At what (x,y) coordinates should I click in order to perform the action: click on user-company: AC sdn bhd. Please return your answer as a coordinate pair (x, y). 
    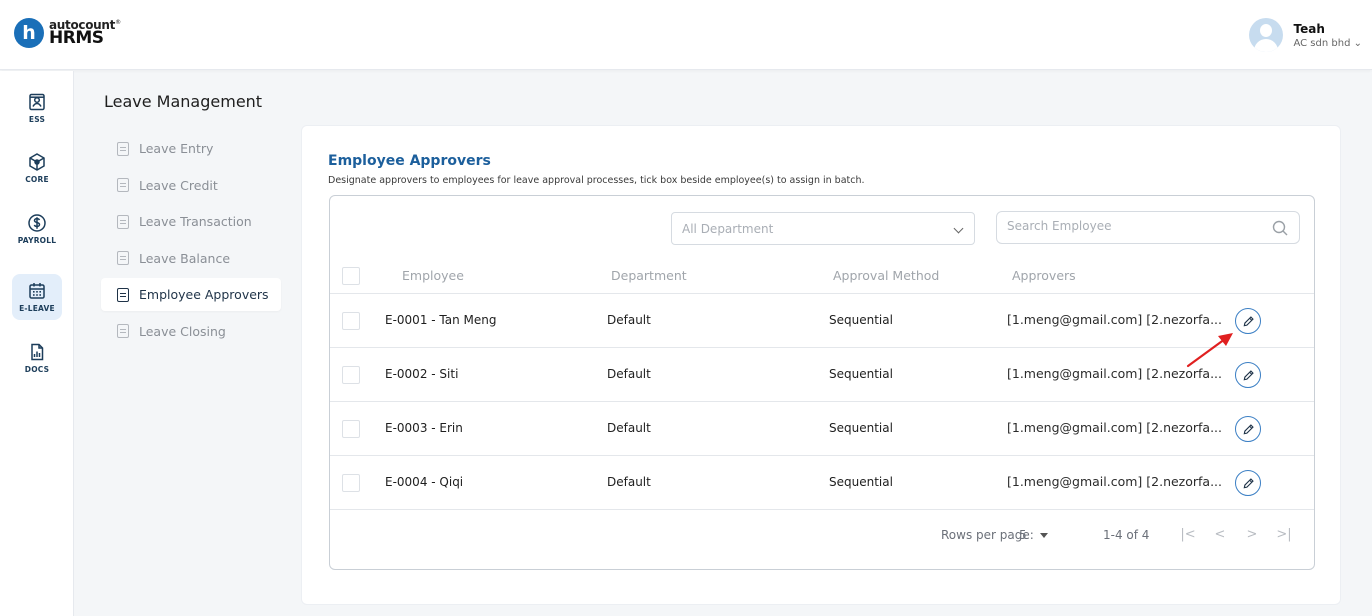
    Looking at the image, I should click on (1322, 43).